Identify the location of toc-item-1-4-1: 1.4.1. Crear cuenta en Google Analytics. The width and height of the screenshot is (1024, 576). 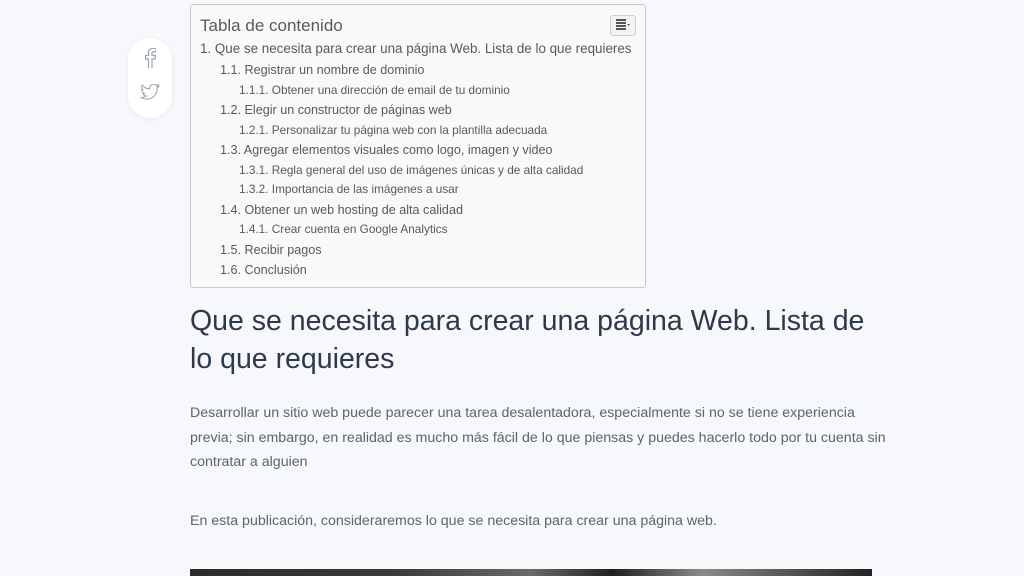
(343, 229).